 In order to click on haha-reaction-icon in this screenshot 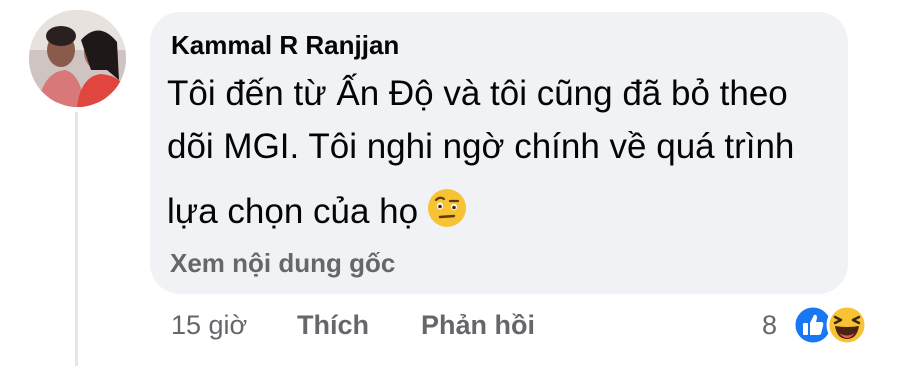, I will do `click(847, 325)`.